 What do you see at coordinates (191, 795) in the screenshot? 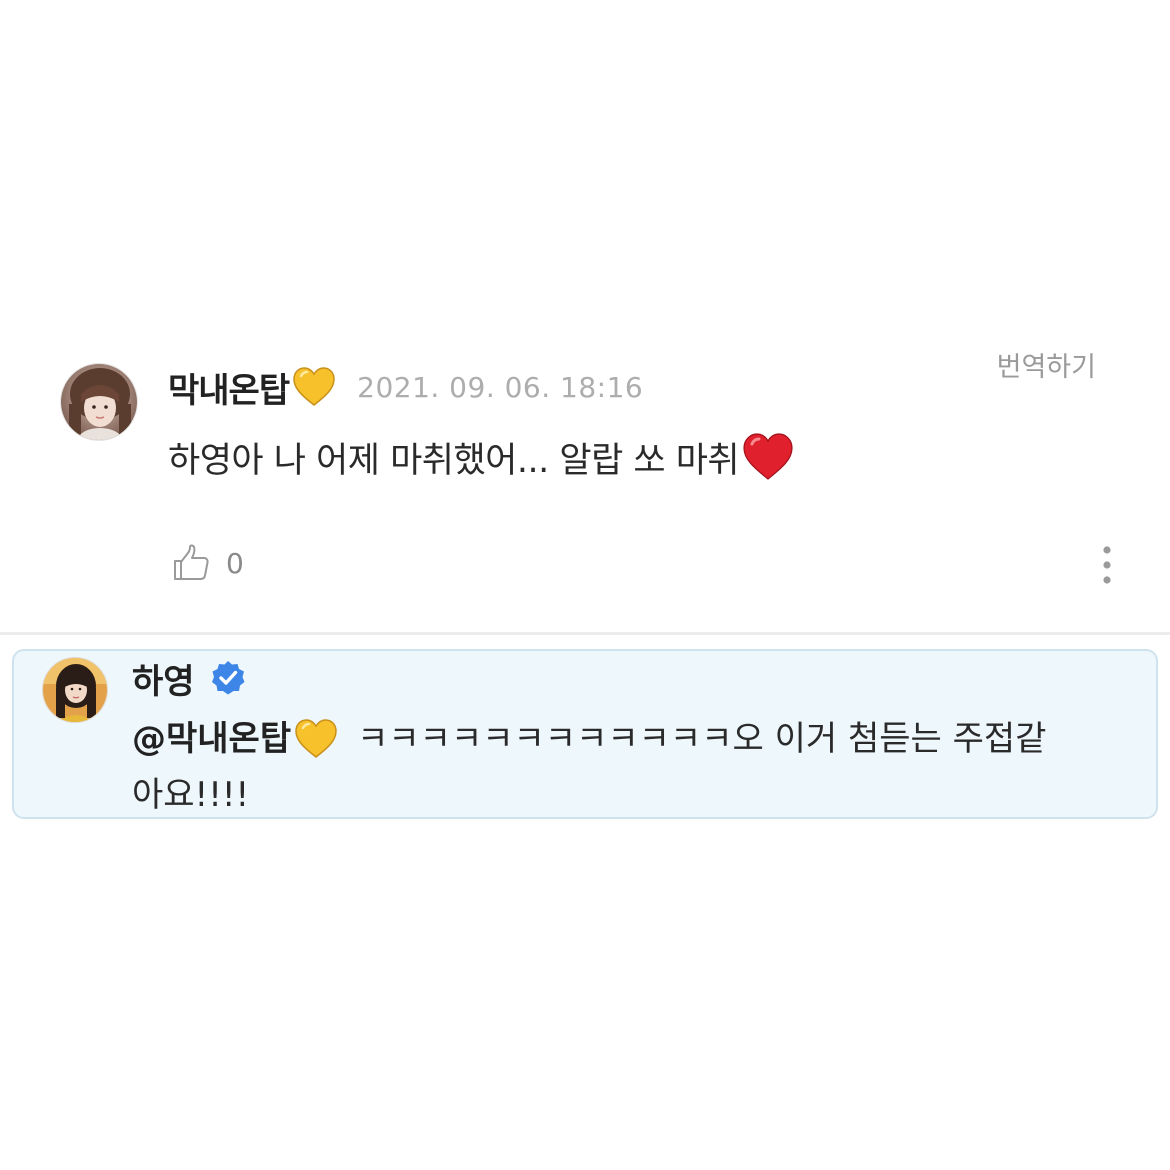
I see `reply-text-line-2: 아요!!!!` at bounding box center [191, 795].